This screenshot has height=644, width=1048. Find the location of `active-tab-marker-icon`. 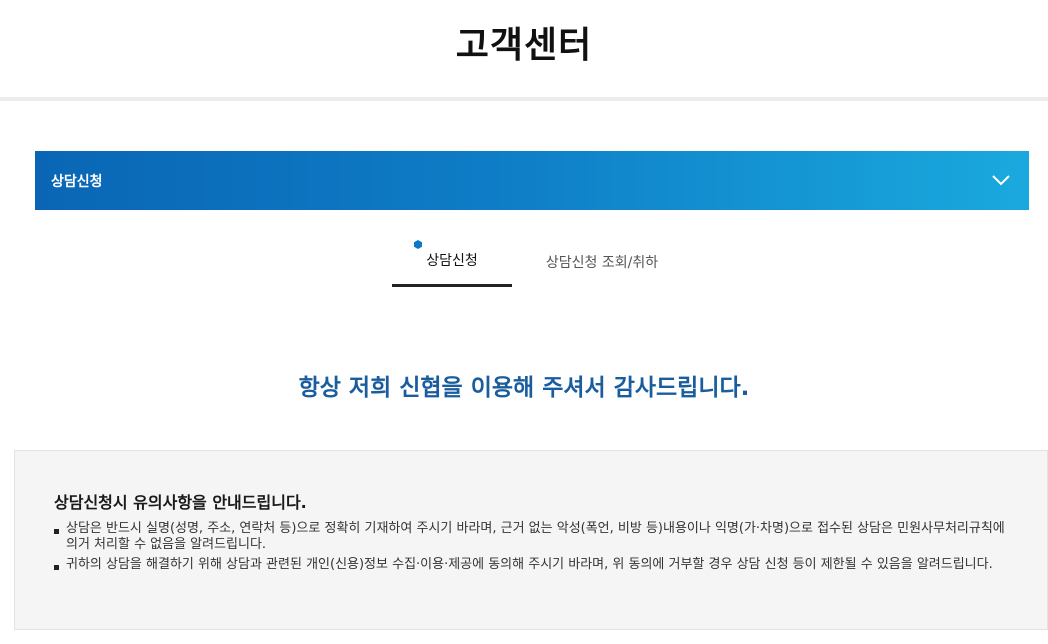

active-tab-marker-icon is located at coordinates (418, 244).